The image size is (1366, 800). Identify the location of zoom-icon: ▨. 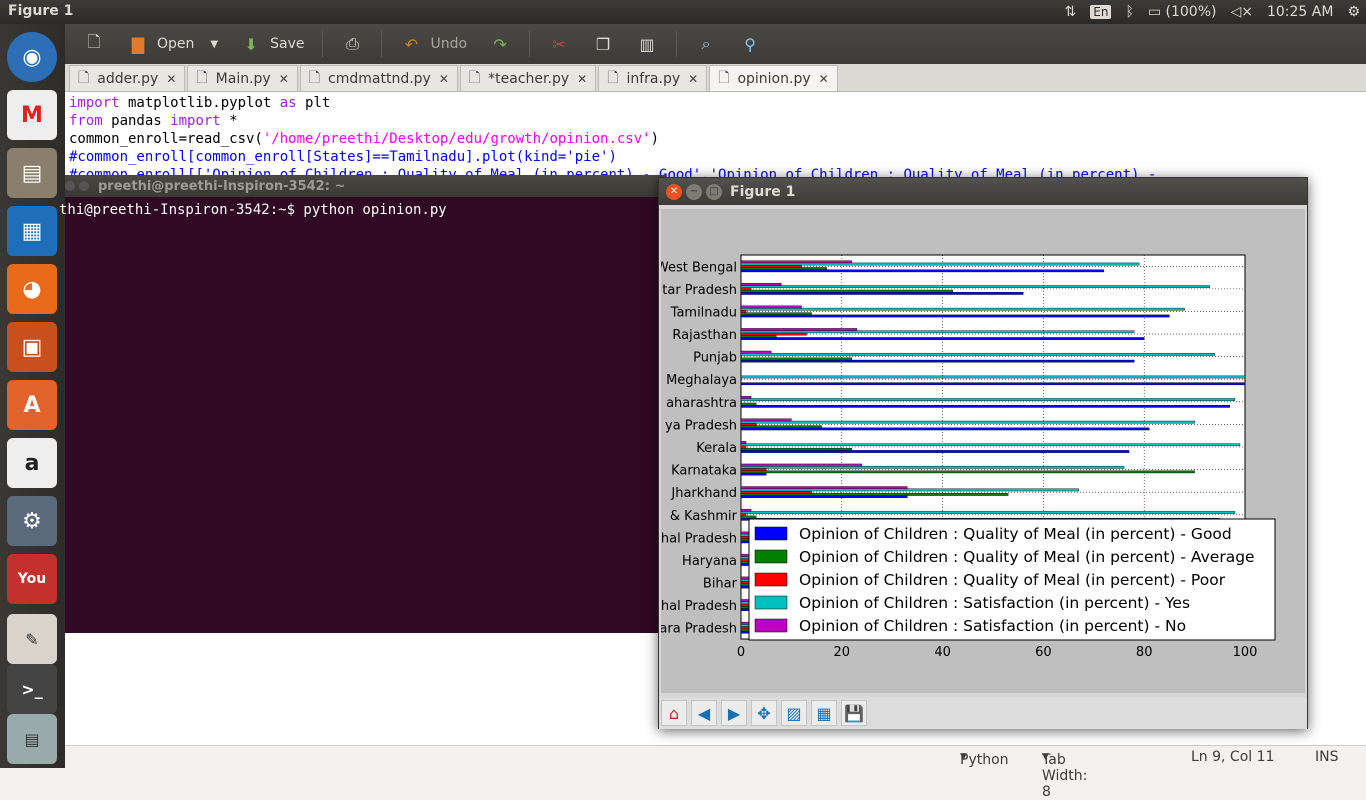
(794, 713).